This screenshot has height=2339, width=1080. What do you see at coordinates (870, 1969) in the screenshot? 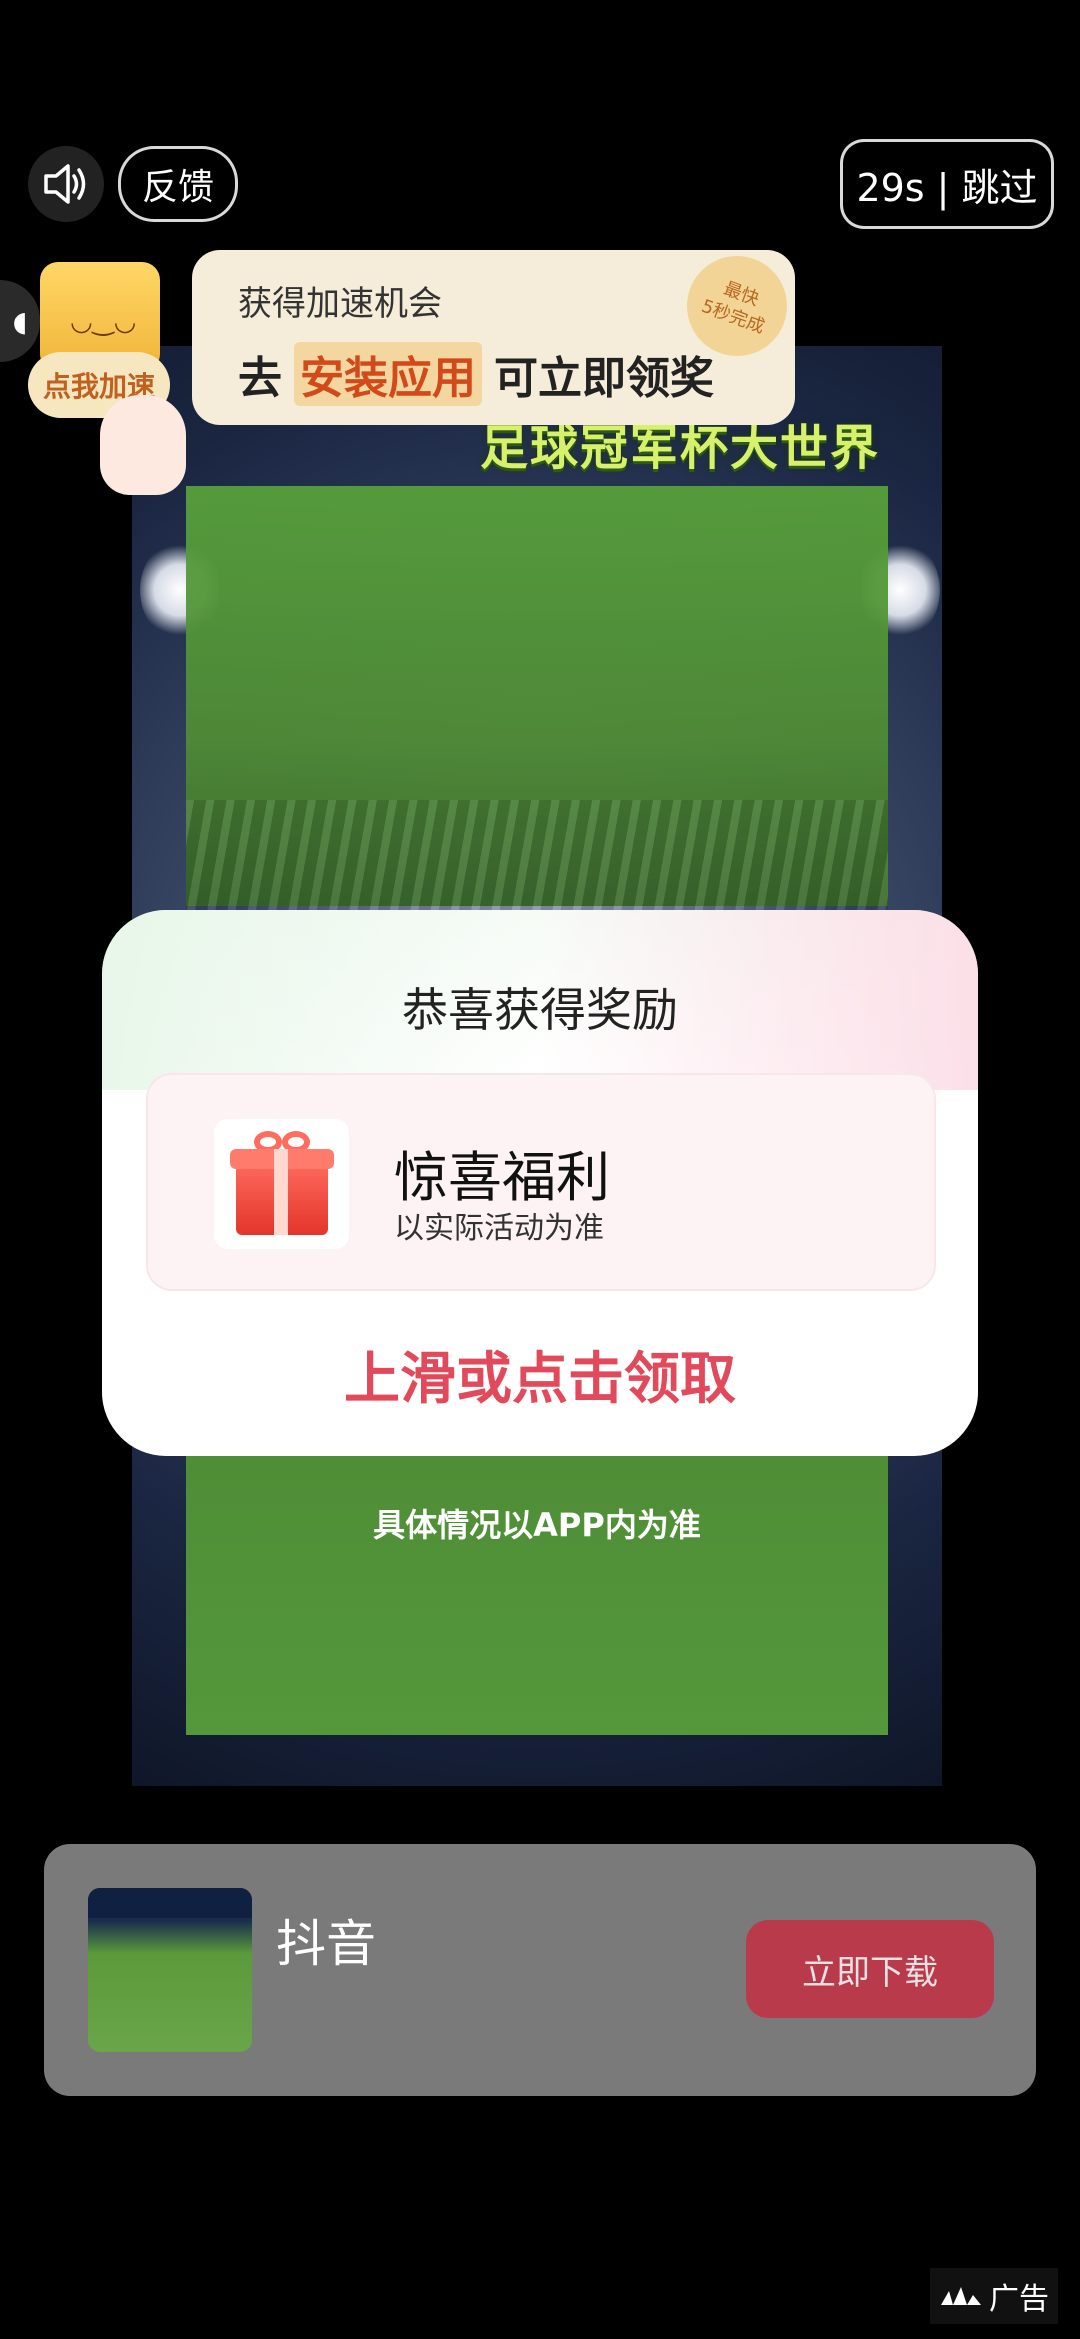
I see `download-button: 立即下载` at bounding box center [870, 1969].